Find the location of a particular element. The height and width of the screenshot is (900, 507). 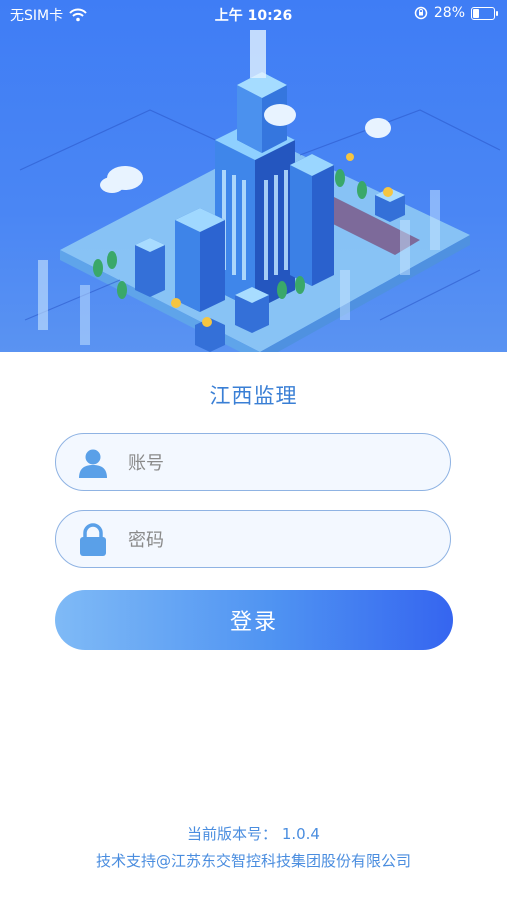

orientation-lock-icon is located at coordinates (421, 13).